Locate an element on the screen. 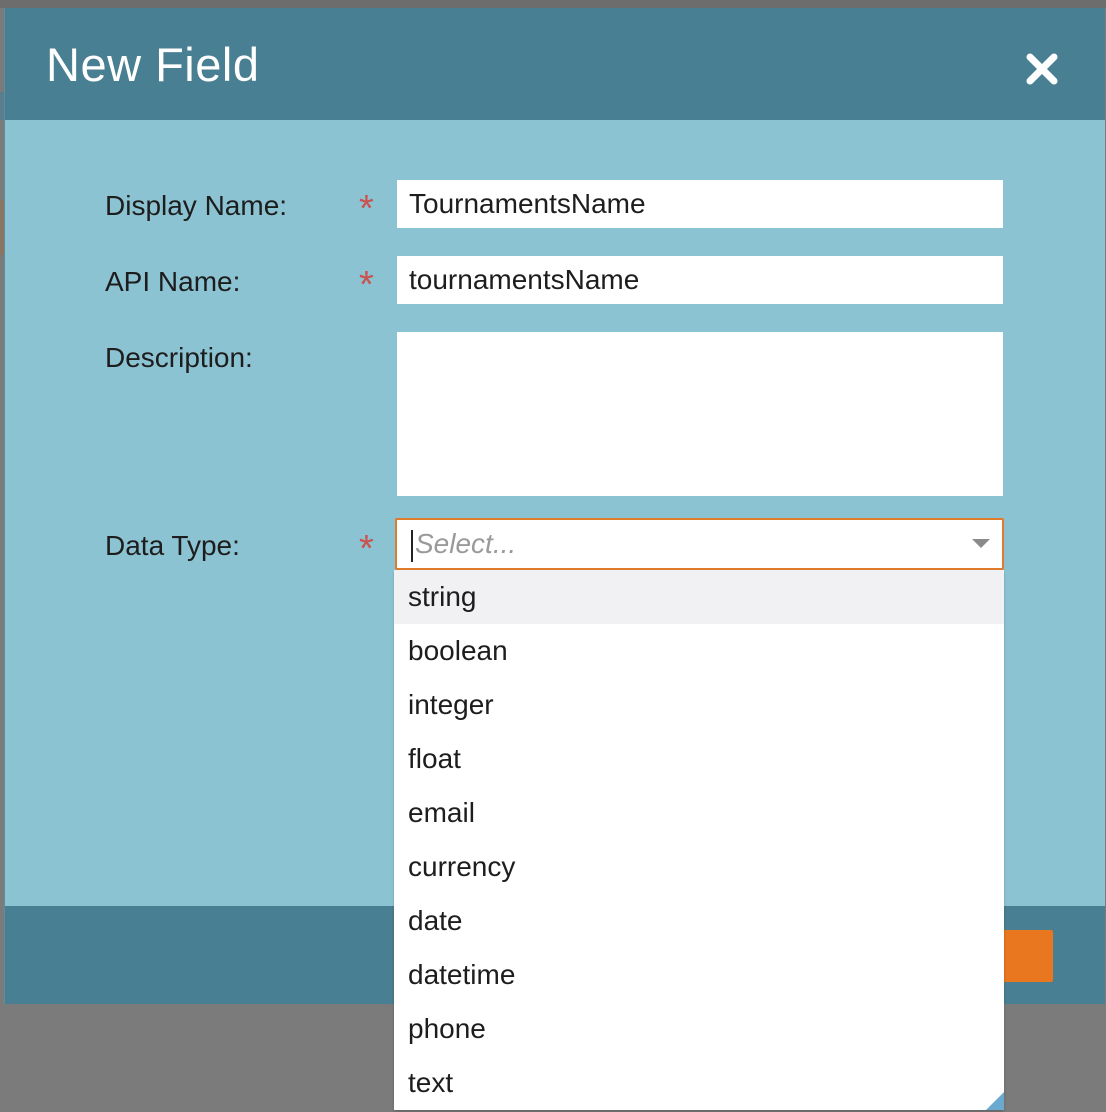 The image size is (1106, 1112). create-button: E is located at coordinates (1027, 956).